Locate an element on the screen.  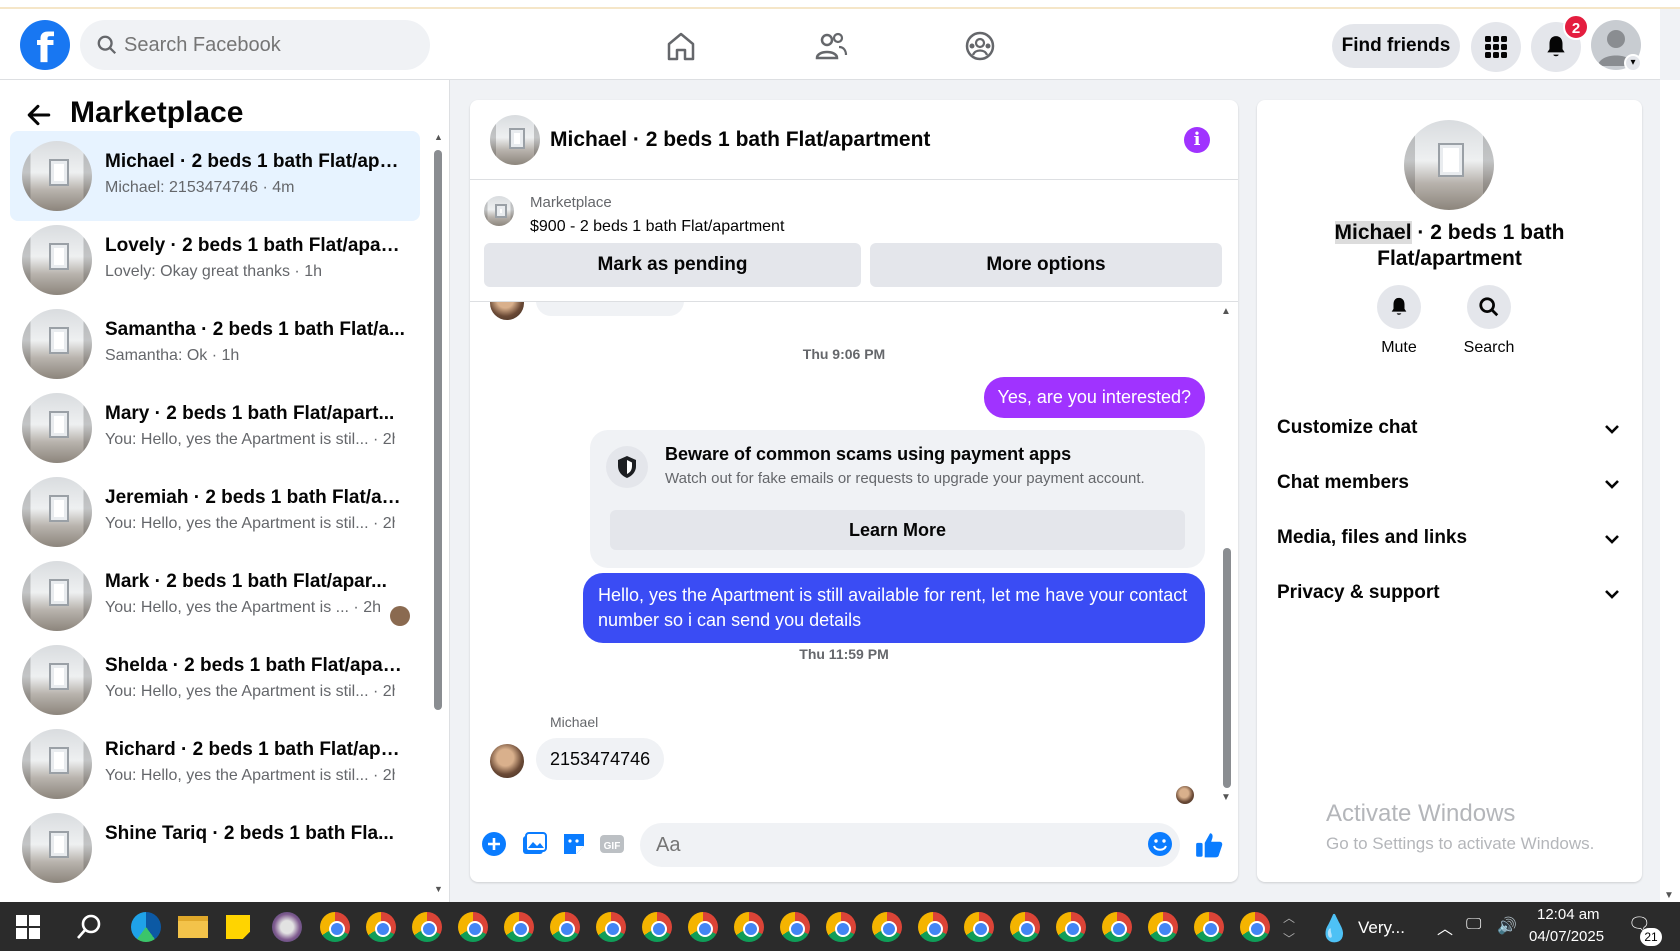
plus-icon is located at coordinates (494, 844).